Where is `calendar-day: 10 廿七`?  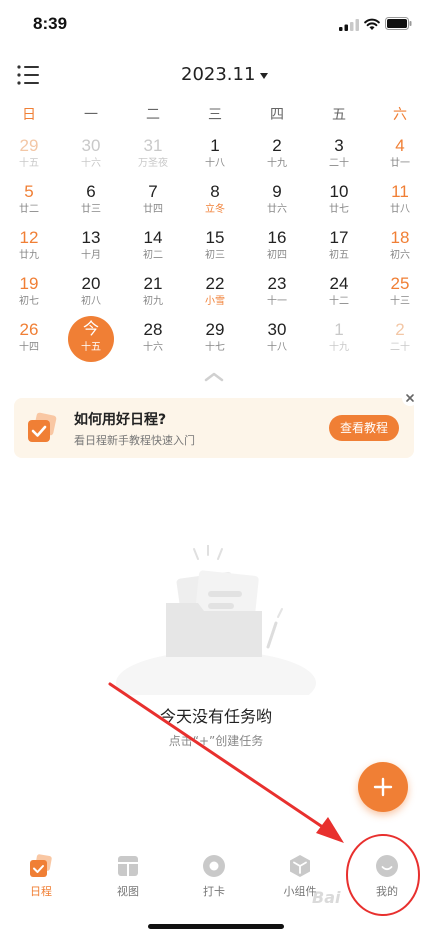 calendar-day: 10 廿七 is located at coordinates (339, 205).